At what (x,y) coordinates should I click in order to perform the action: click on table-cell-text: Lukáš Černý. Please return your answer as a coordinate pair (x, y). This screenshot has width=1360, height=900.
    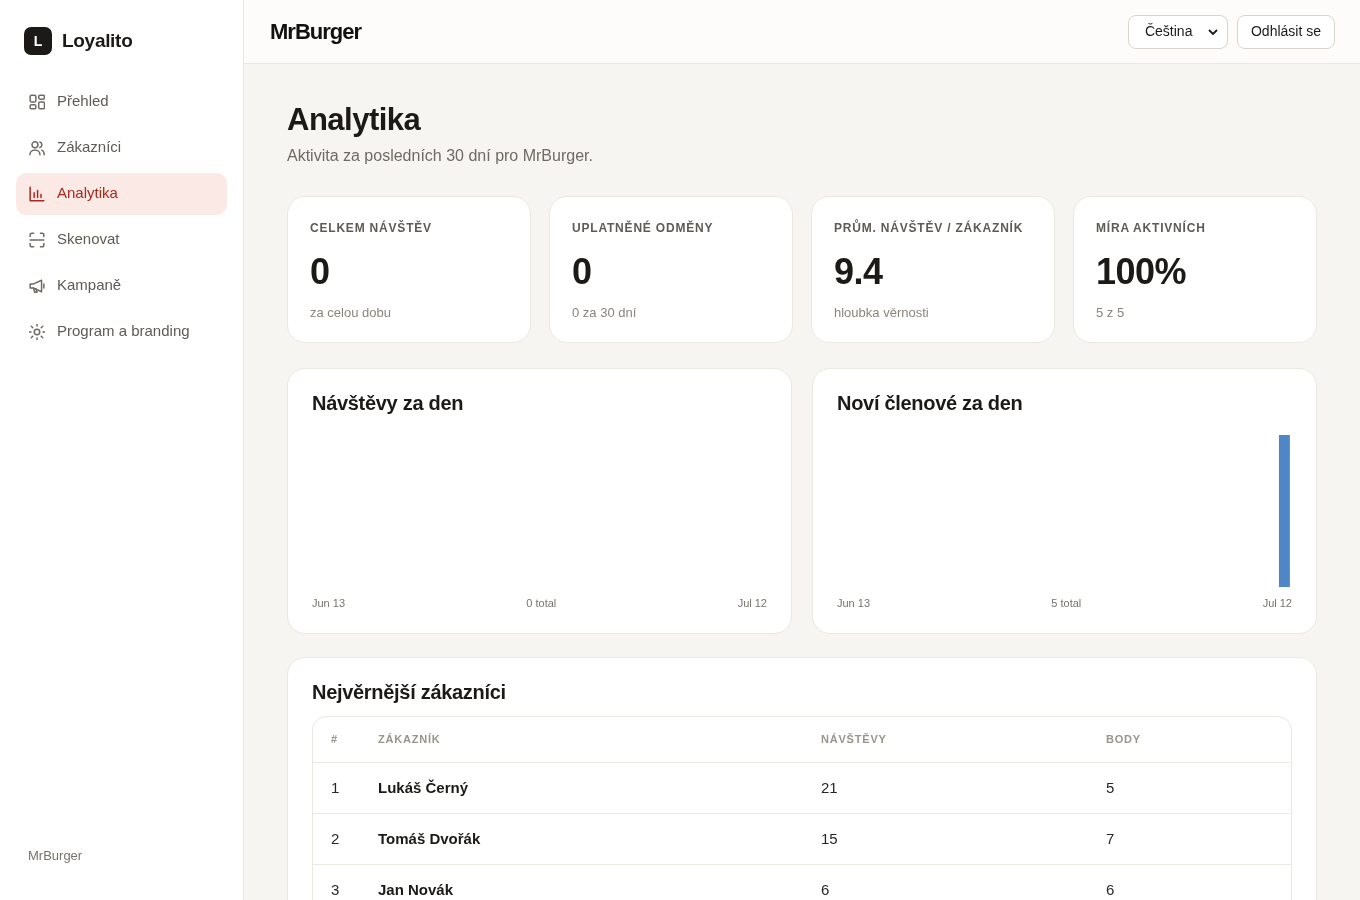
    Looking at the image, I should click on (424, 788).